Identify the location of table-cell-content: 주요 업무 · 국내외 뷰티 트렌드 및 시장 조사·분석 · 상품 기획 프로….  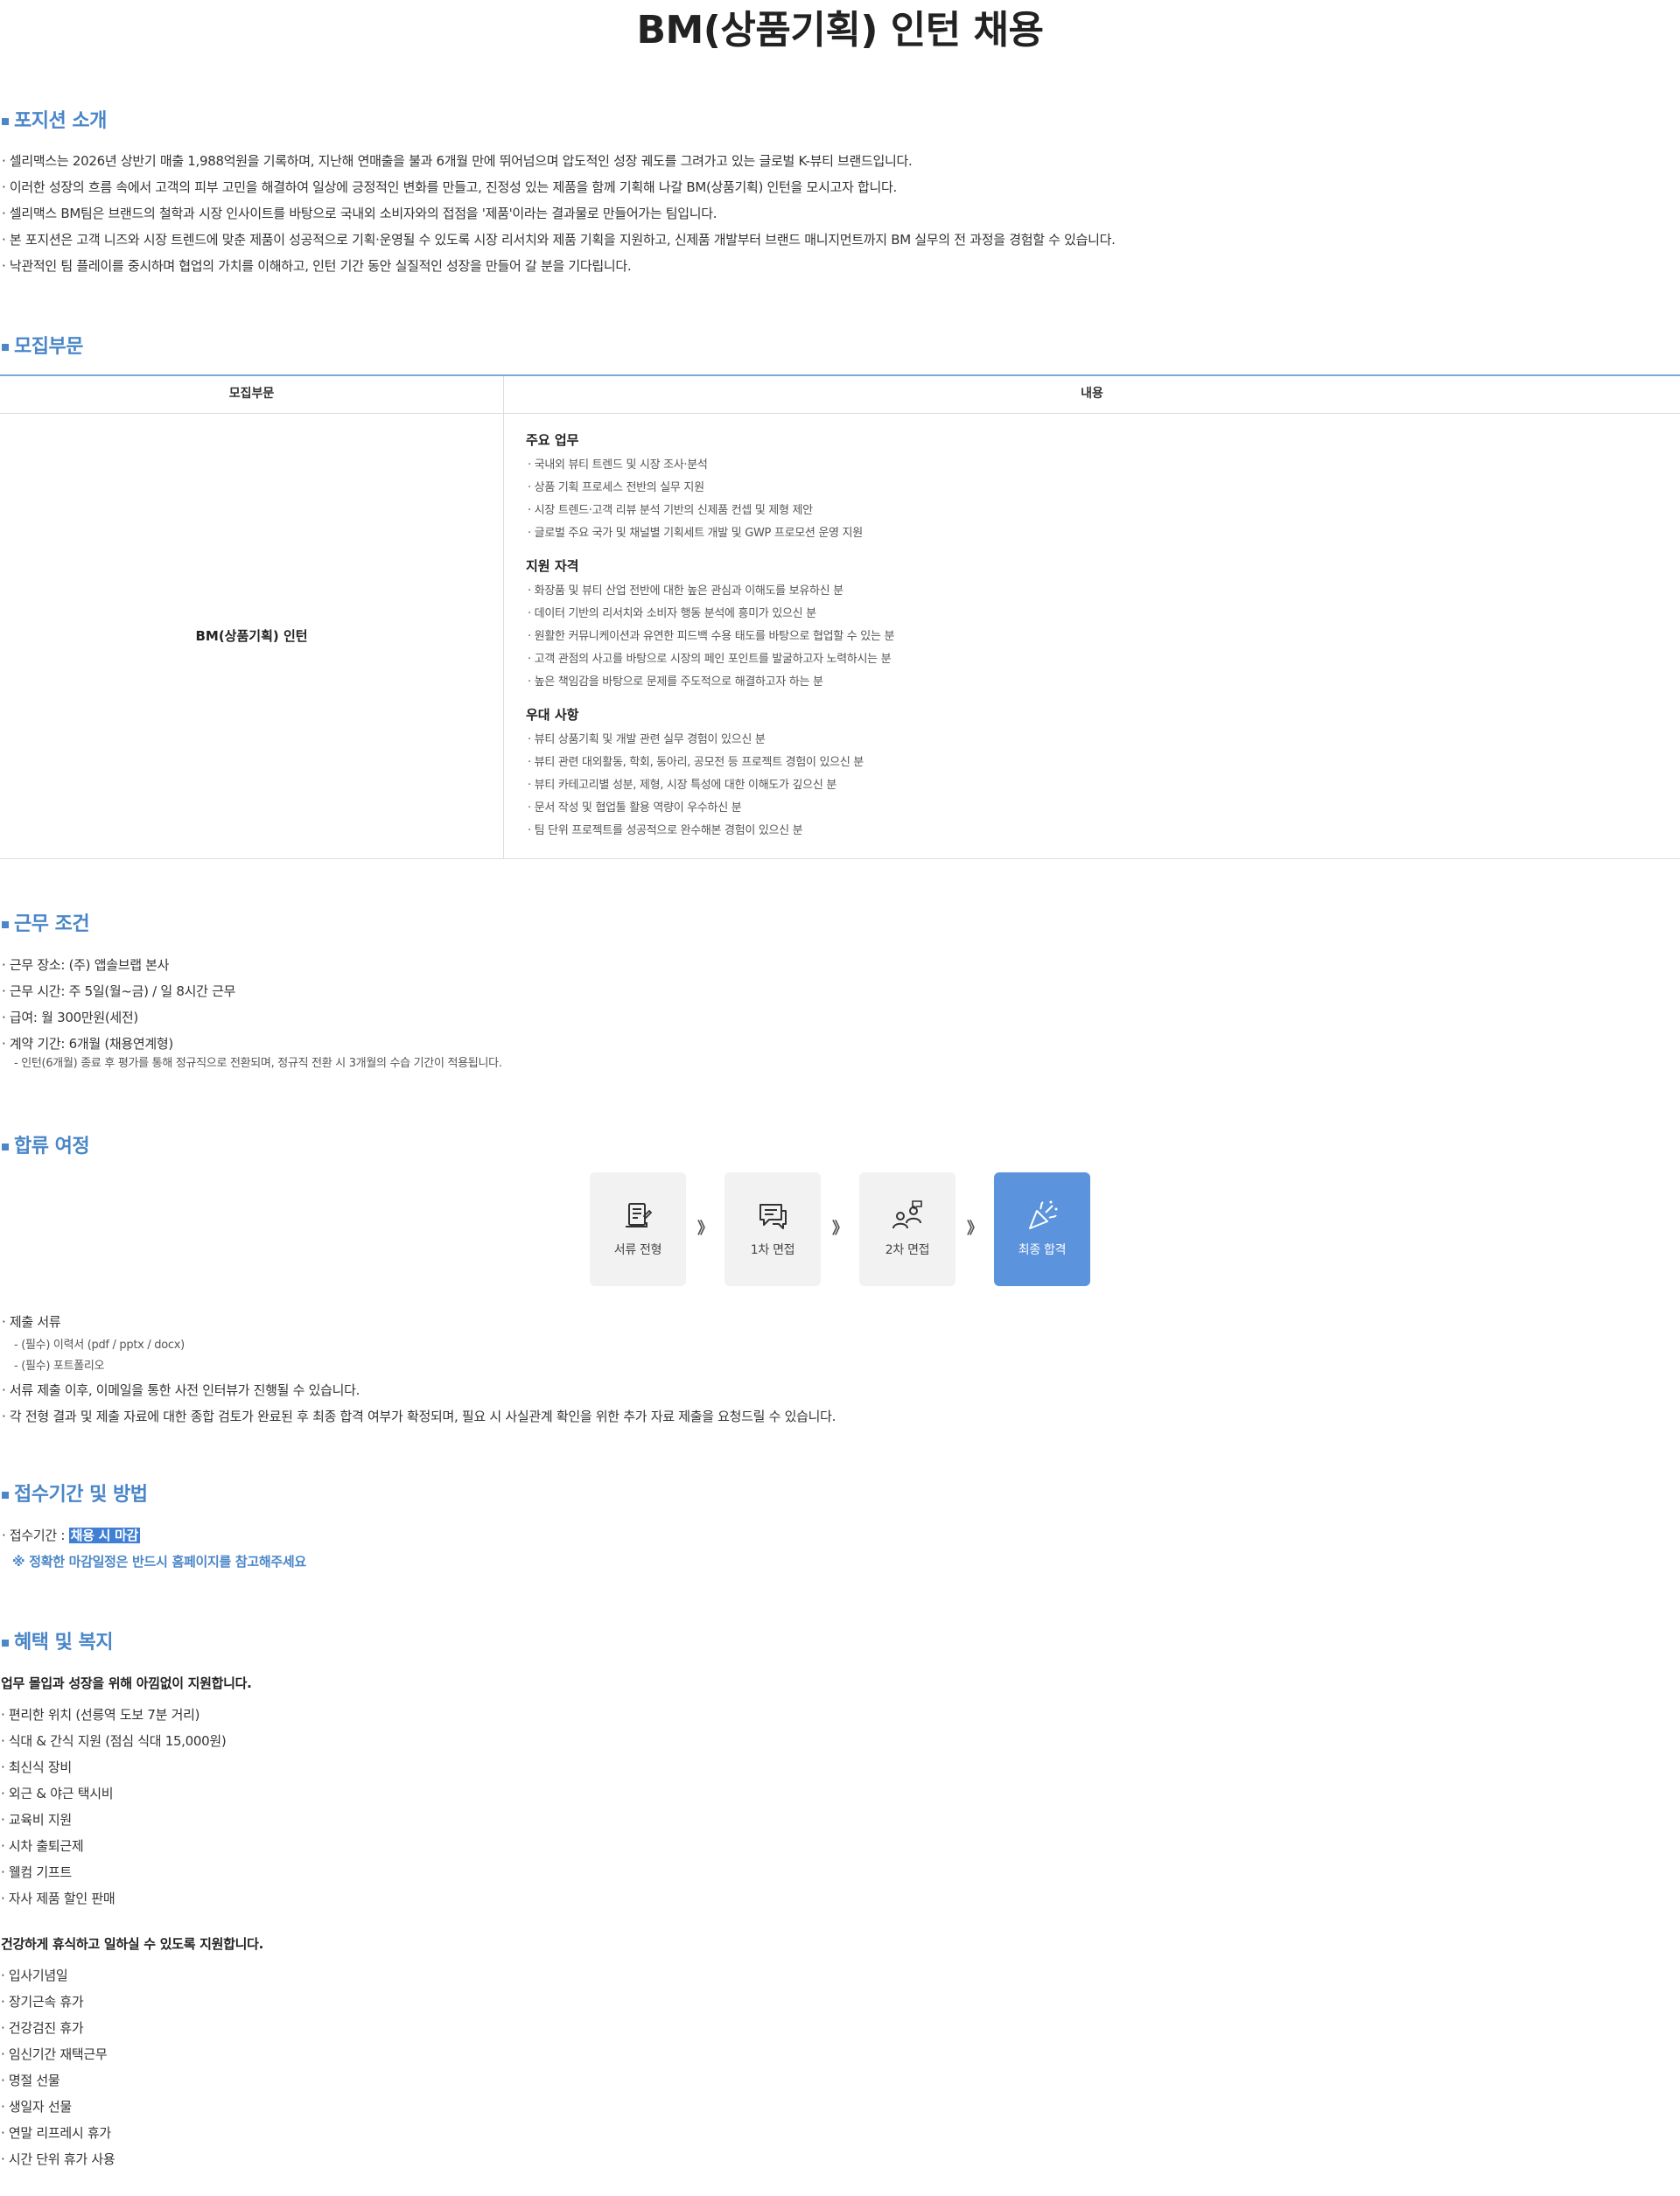
(1092, 636).